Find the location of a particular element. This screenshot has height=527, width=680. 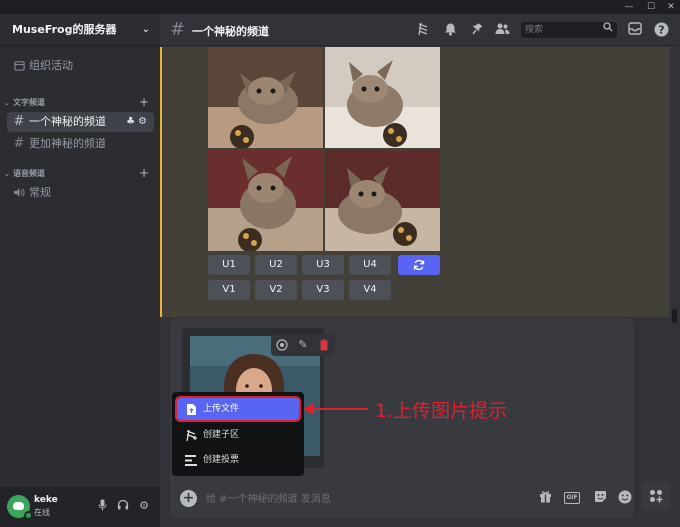

help-icon: ? is located at coordinates (661, 30).